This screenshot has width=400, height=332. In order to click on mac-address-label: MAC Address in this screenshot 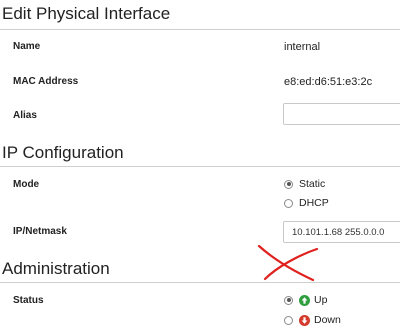, I will do `click(46, 81)`.